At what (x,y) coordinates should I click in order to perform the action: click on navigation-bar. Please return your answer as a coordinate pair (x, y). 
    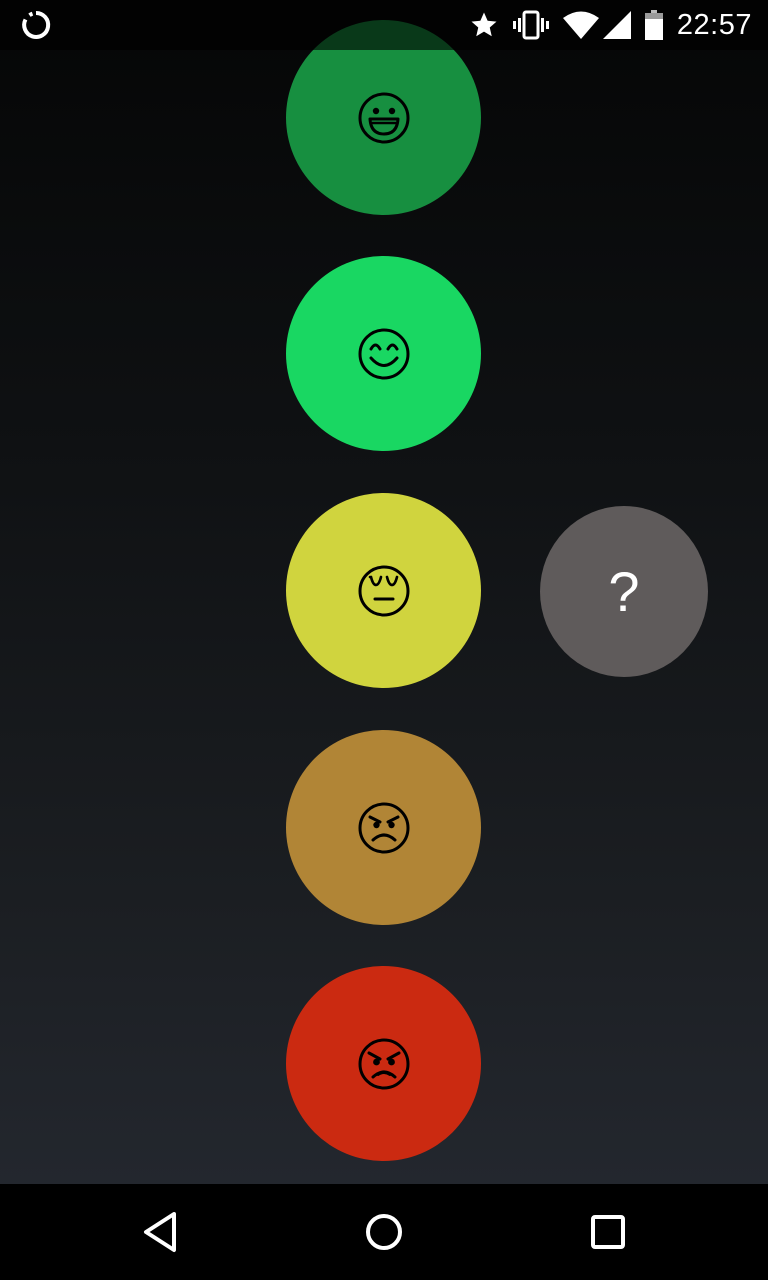
    Looking at the image, I should click on (384, 1232).